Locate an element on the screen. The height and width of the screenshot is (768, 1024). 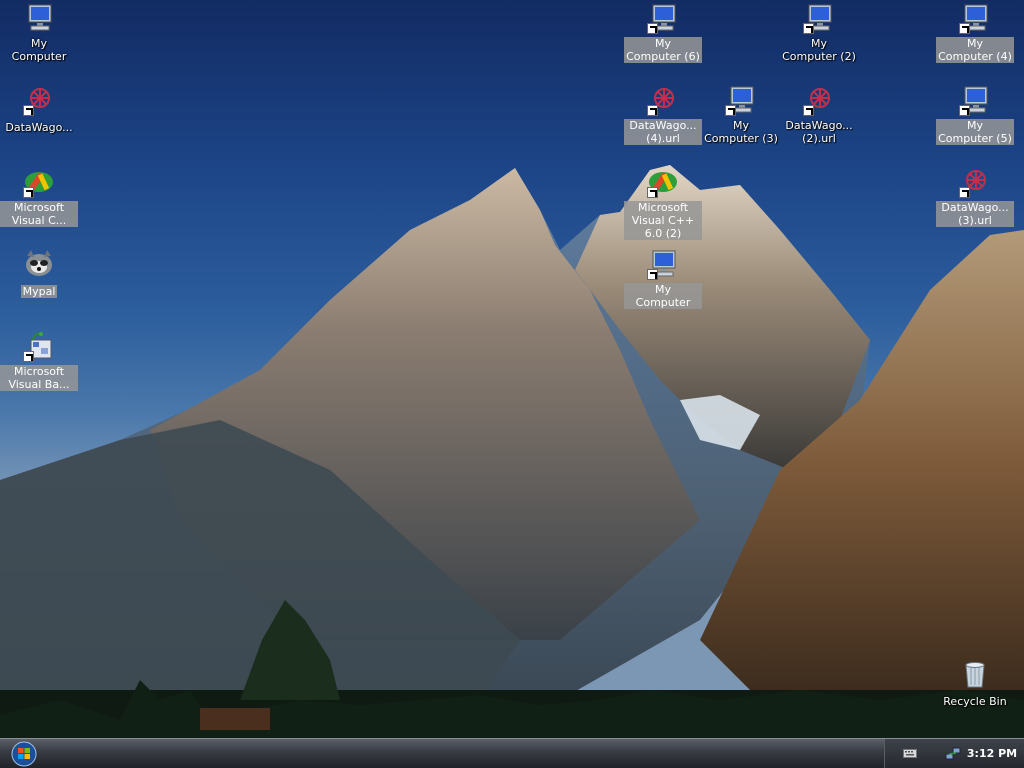
desktop-icon-label: Recycle Bin is located at coordinates (975, 701).